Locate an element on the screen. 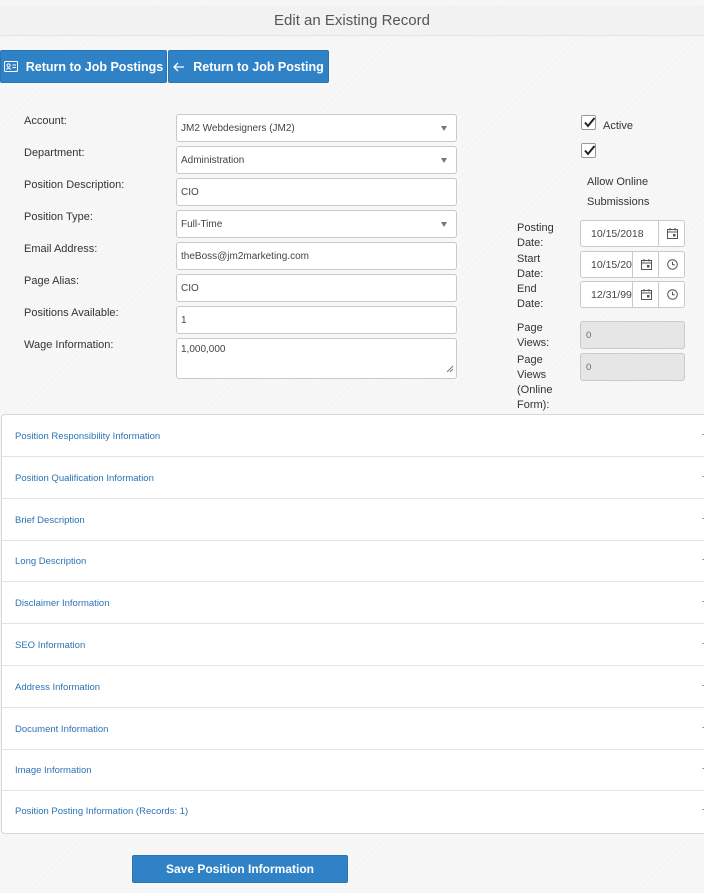  page-title: Edit an Existing Record is located at coordinates (352, 21).